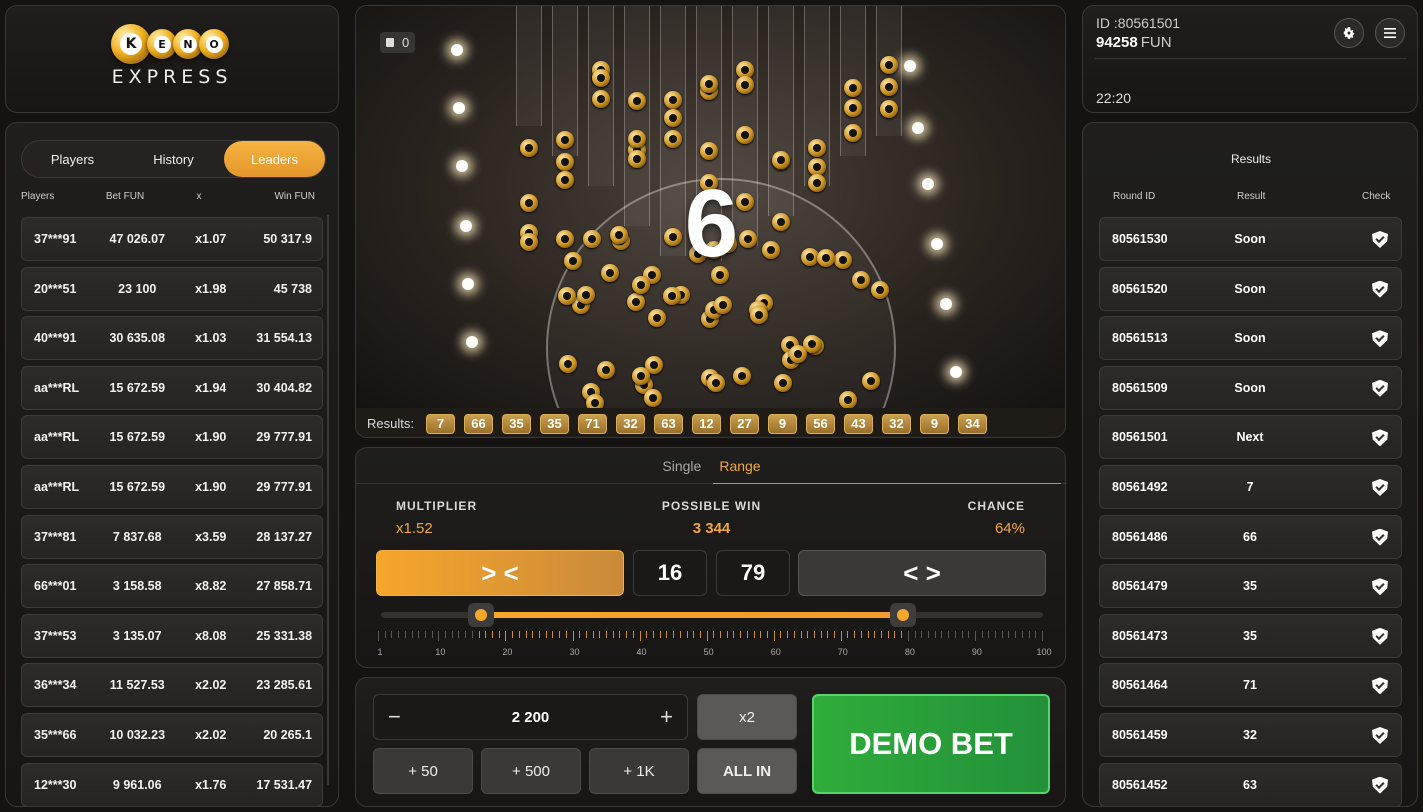 The image size is (1423, 812). I want to click on logo-ball-k: K, so click(131, 44).